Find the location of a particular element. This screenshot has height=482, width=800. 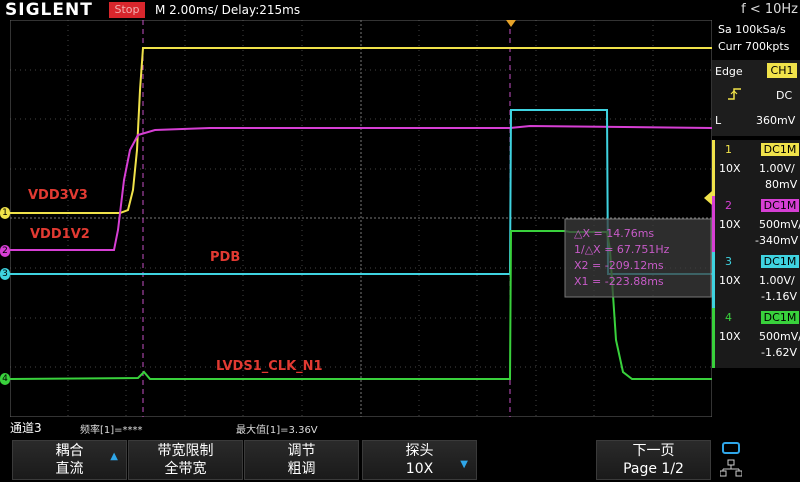

channel-3-number: 3 is located at coordinates (728, 261).